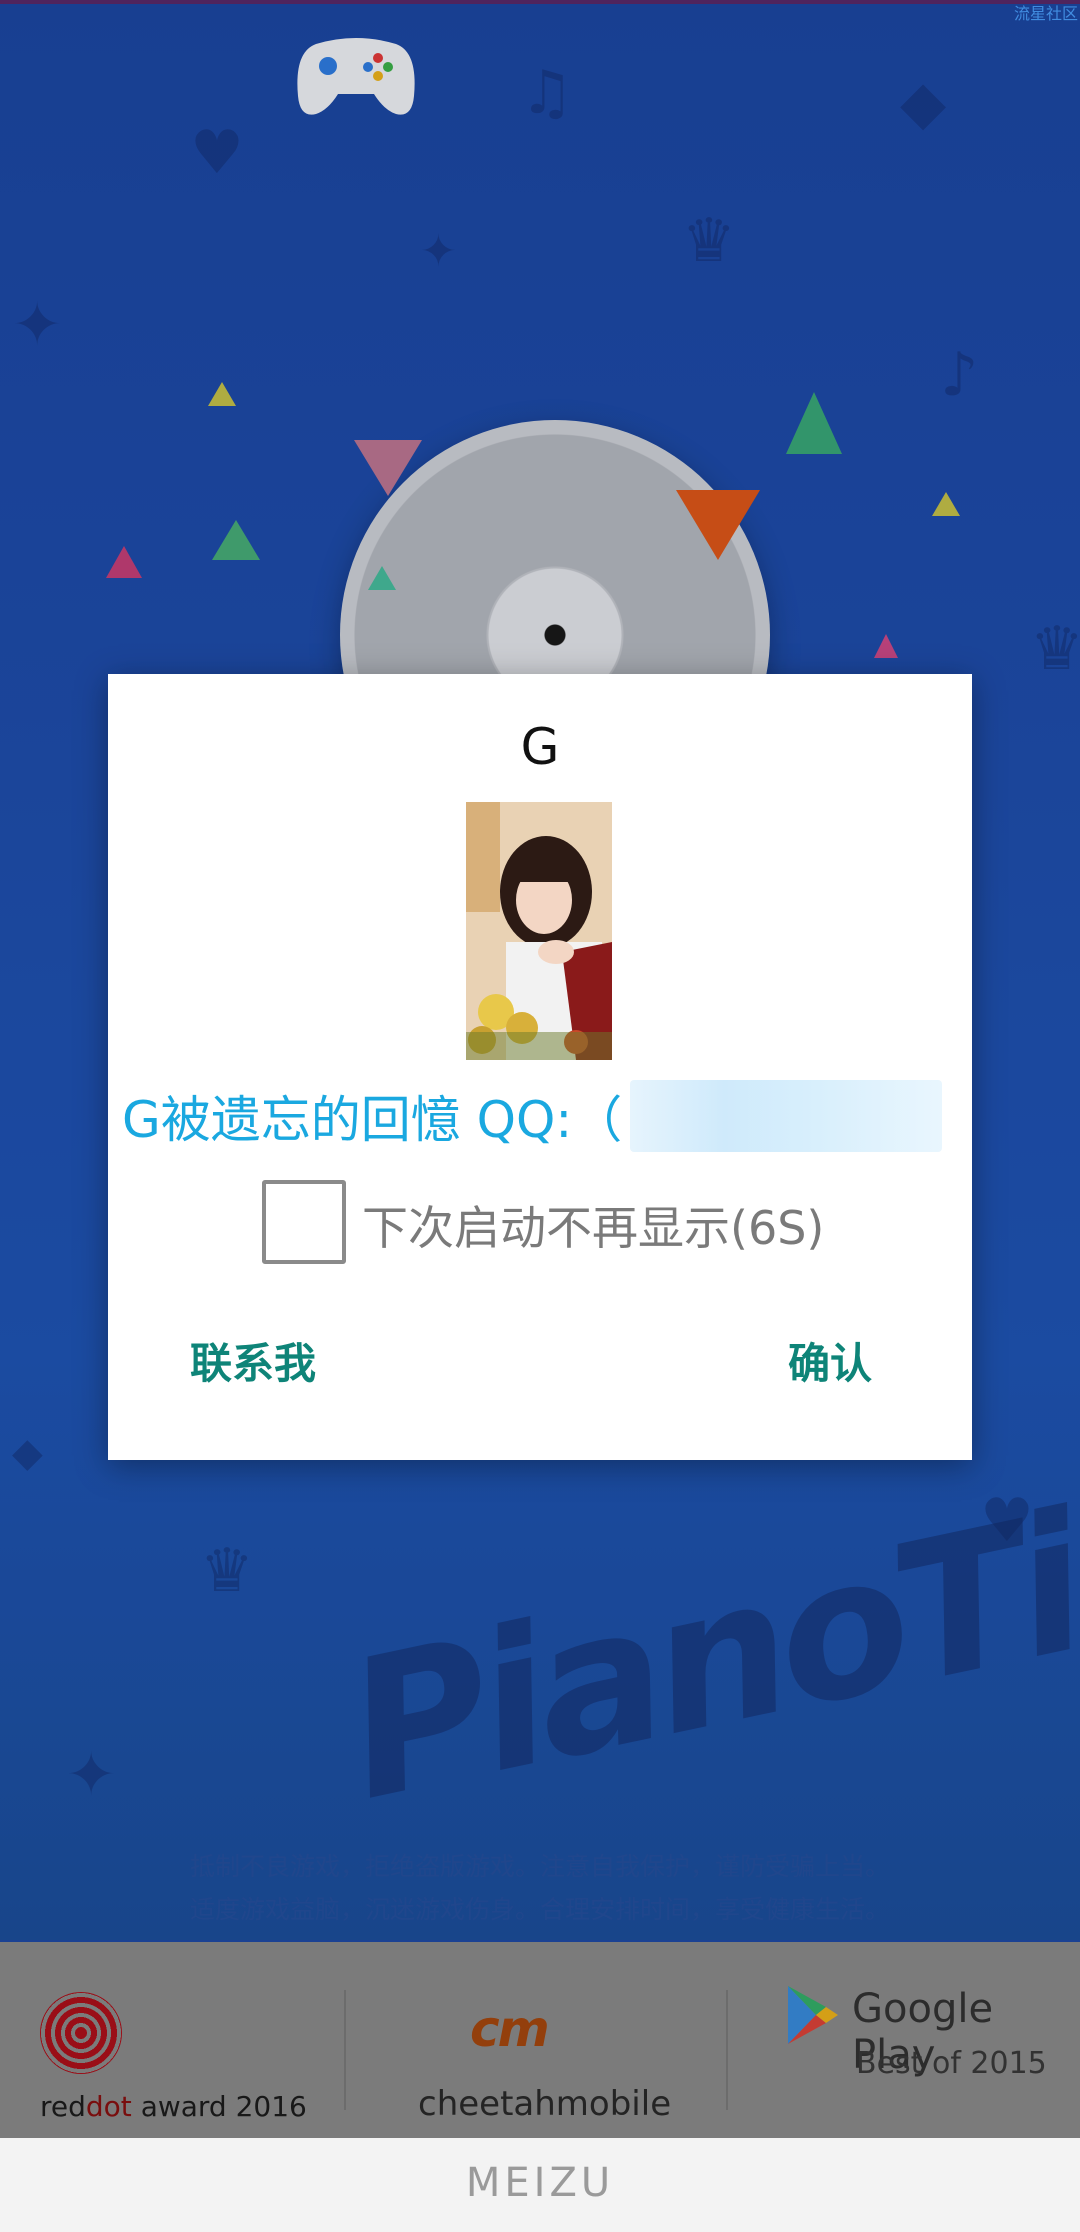  I want to click on confirm-button: 确认, so click(830, 1360).